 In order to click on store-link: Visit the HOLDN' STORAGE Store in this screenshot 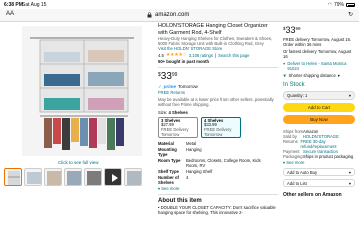, I will do `click(218, 48)`.